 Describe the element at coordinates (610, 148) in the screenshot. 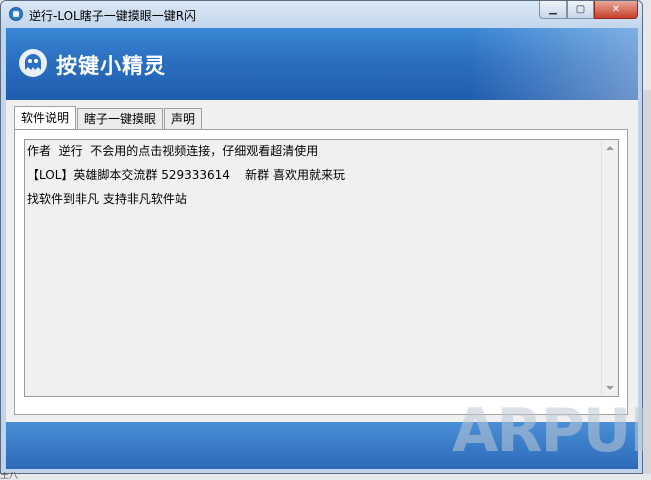

I see `scroll-up-icon` at that location.